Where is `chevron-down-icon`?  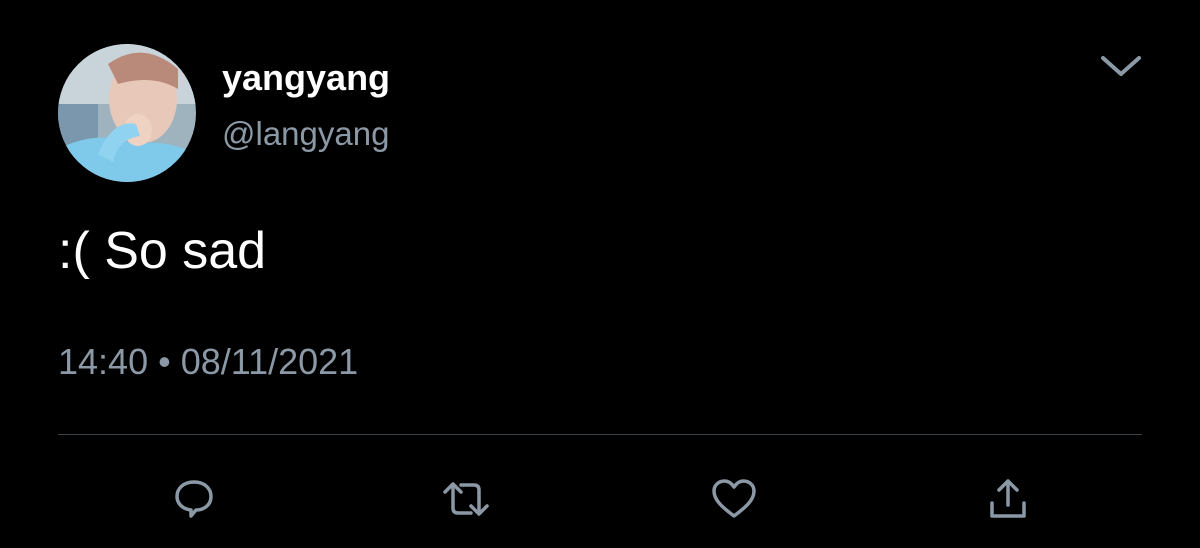
chevron-down-icon is located at coordinates (1121, 66).